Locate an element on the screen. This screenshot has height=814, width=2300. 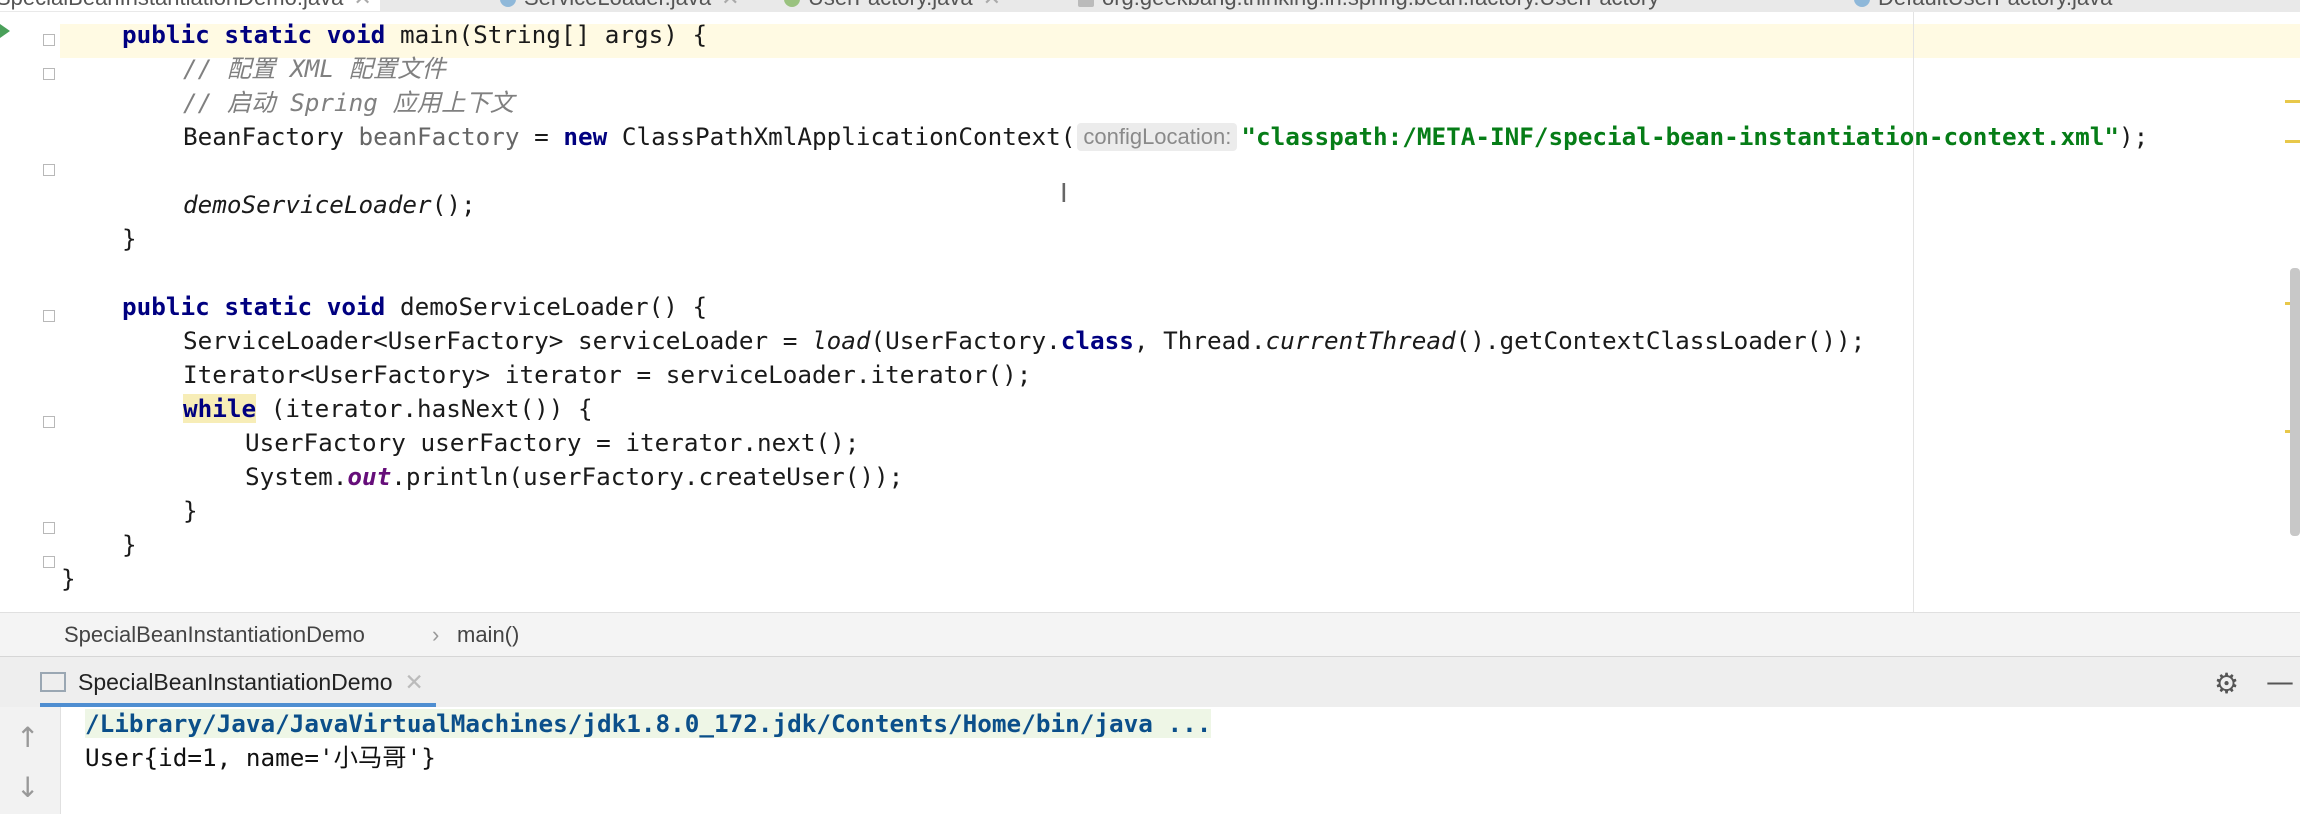
run-arrow-icon is located at coordinates (5, 31).